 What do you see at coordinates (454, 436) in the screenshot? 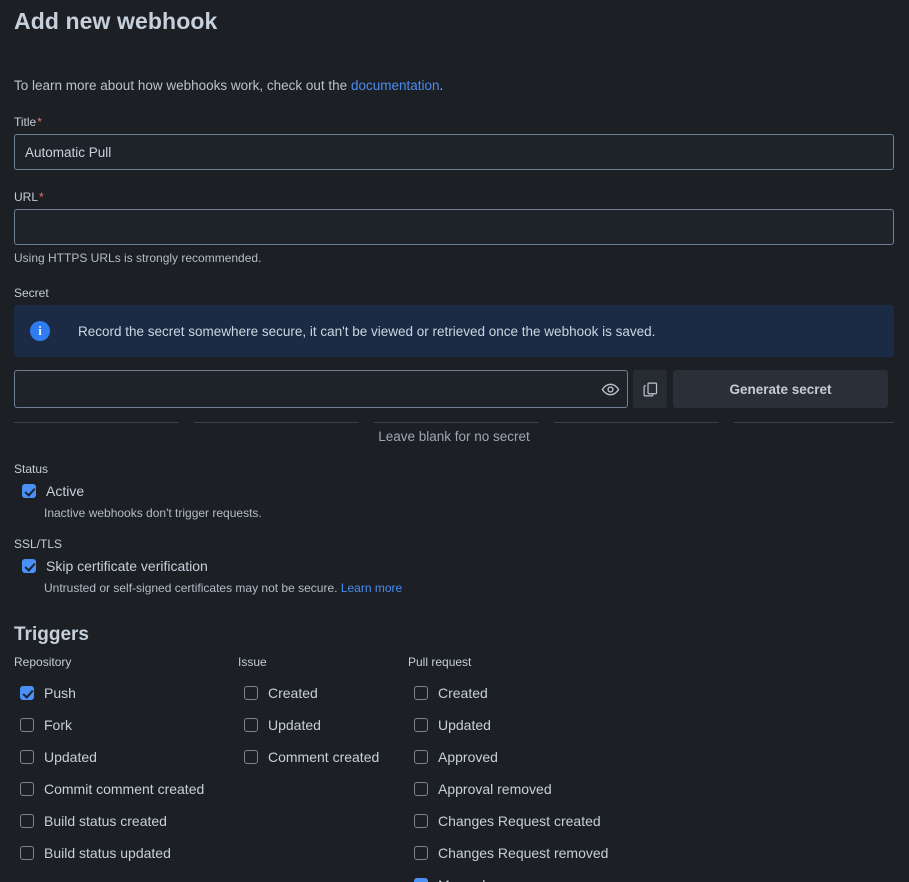
I see `secret-footer-note: Leave blank for no secret` at bounding box center [454, 436].